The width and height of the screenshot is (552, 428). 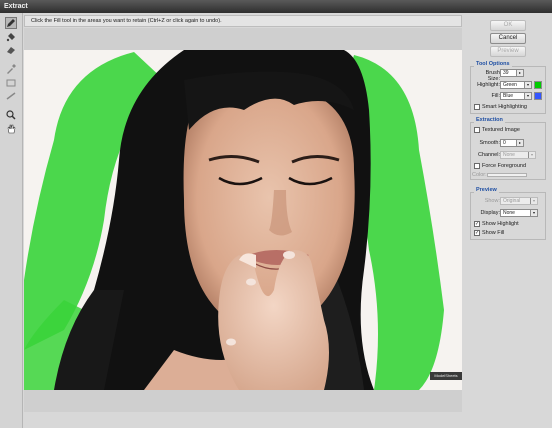 I want to click on smooth-value: 0, so click(x=504, y=143).